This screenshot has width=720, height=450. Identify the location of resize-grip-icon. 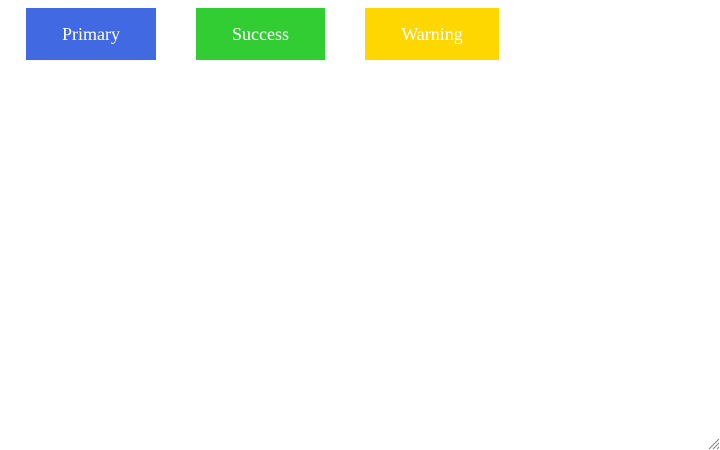
(713, 443).